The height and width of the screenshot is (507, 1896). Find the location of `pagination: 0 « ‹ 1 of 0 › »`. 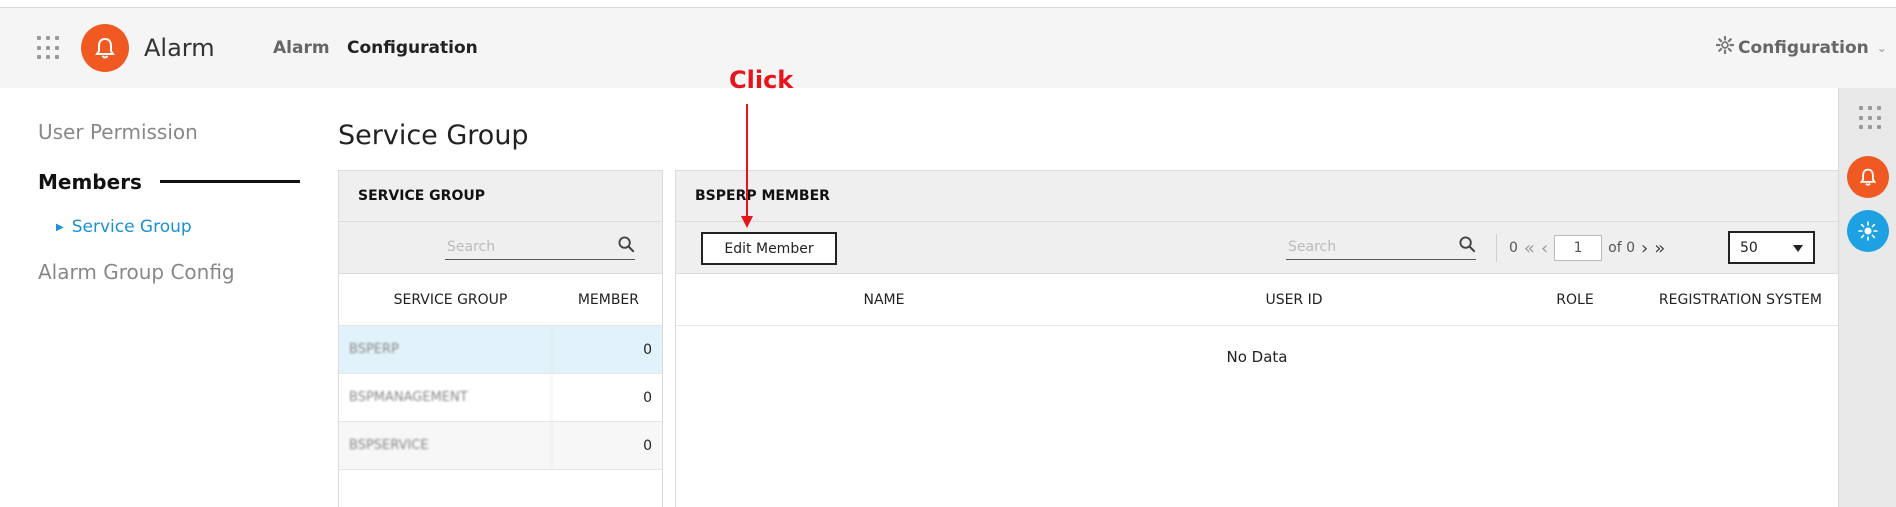

pagination: 0 « ‹ 1 of 0 › » is located at coordinates (1580, 248).